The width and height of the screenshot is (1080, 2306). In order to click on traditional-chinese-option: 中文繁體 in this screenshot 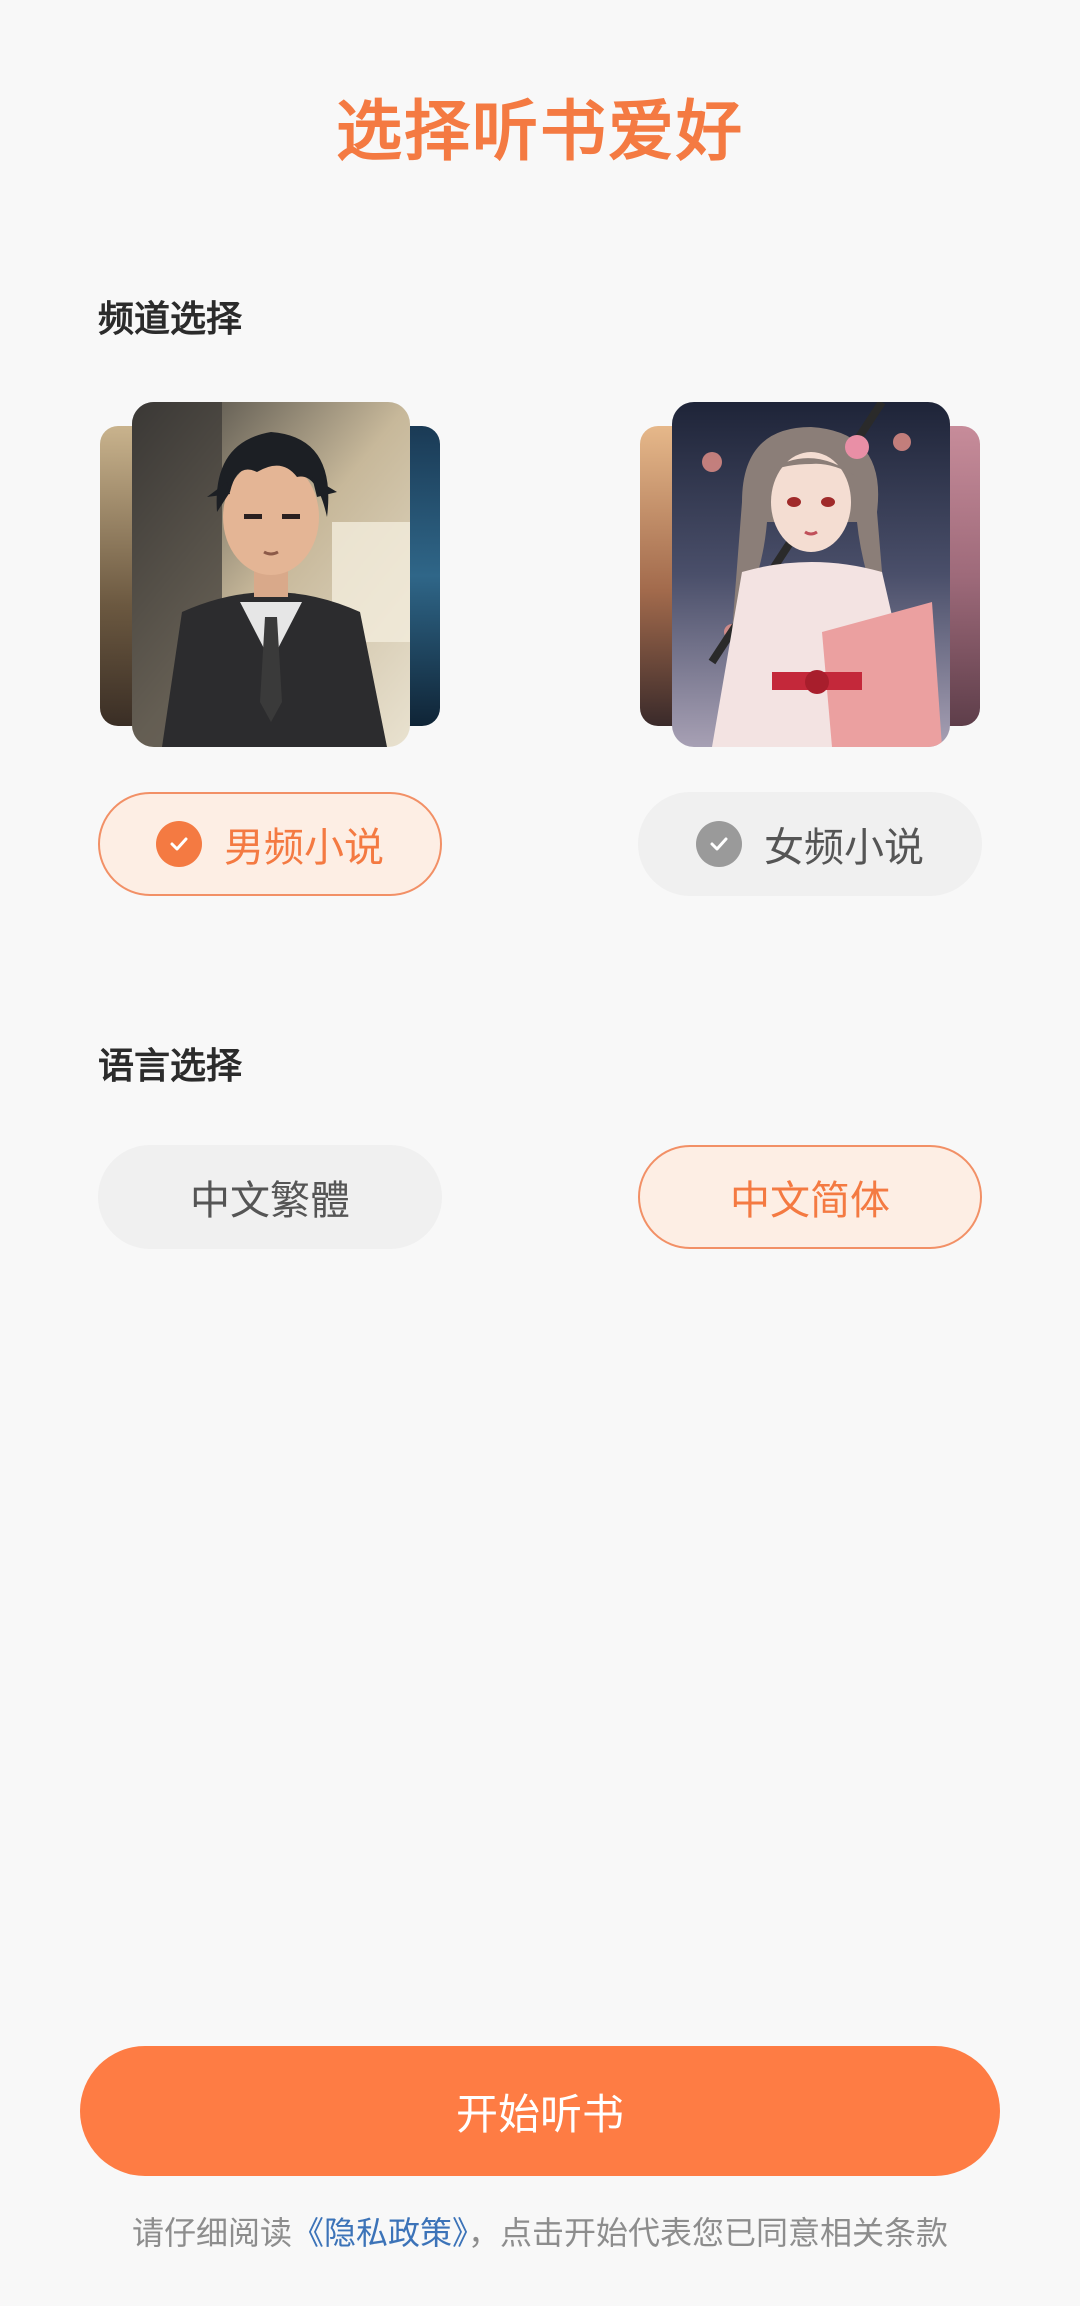, I will do `click(270, 1197)`.